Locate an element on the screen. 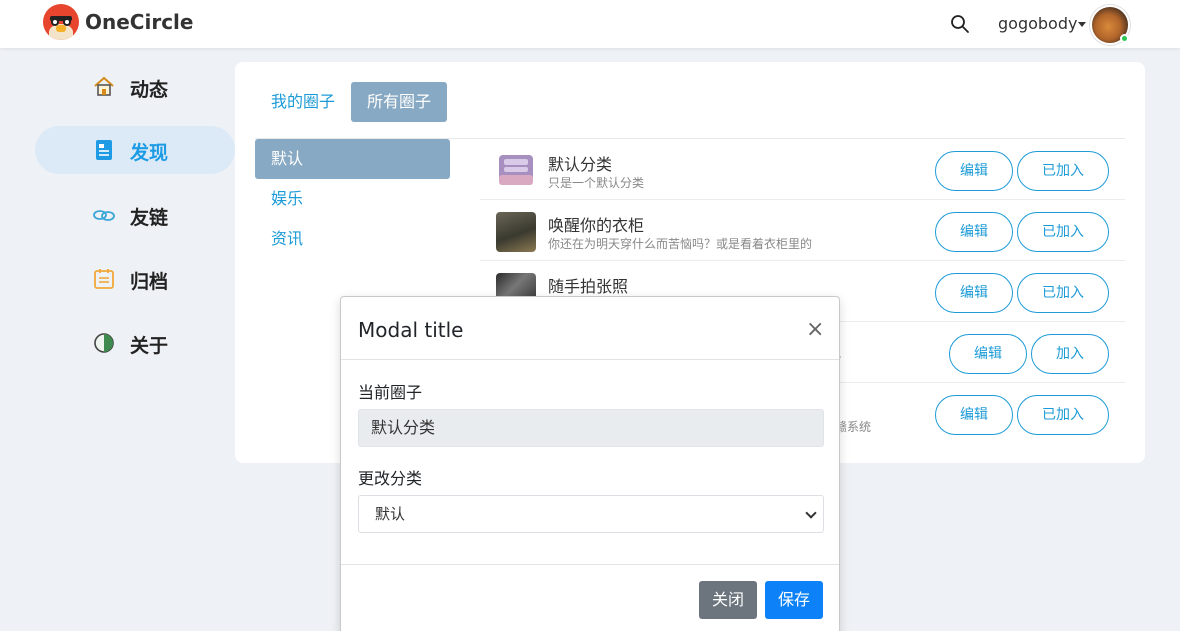 Image resolution: width=1180 pixels, height=631 pixels. tab-all-circles: 所有圈子 is located at coordinates (399, 102).